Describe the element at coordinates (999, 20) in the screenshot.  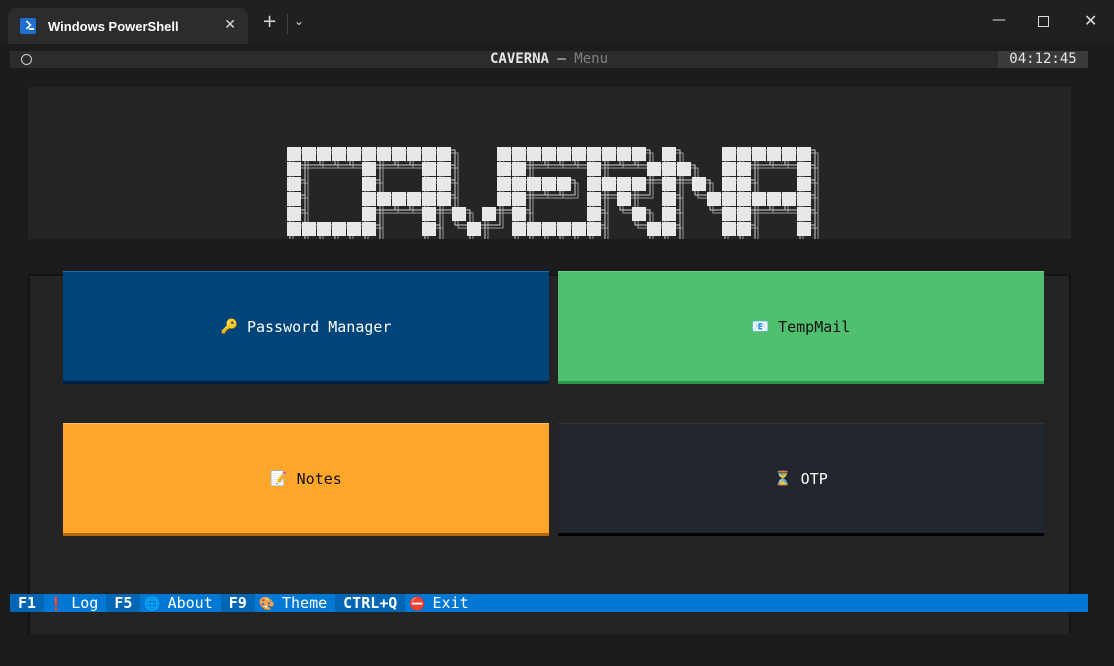
I see `minimize-button: —` at that location.